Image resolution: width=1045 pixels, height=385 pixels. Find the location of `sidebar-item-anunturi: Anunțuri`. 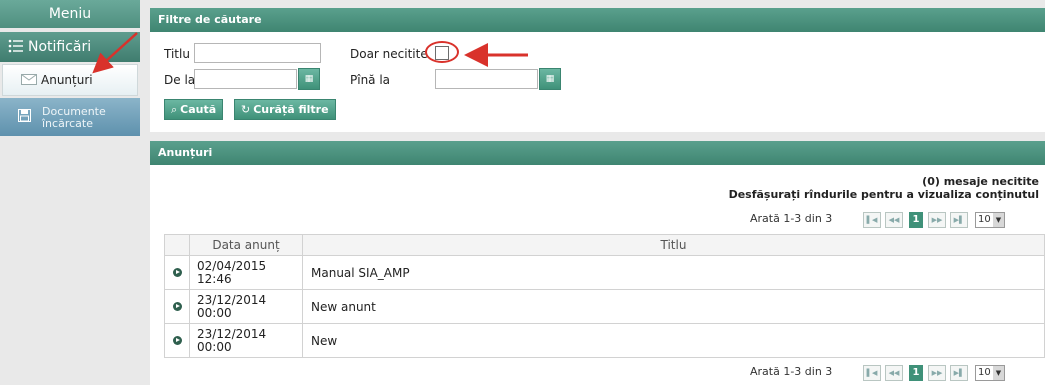

sidebar-item-anunturi: Anunțuri is located at coordinates (70, 80).